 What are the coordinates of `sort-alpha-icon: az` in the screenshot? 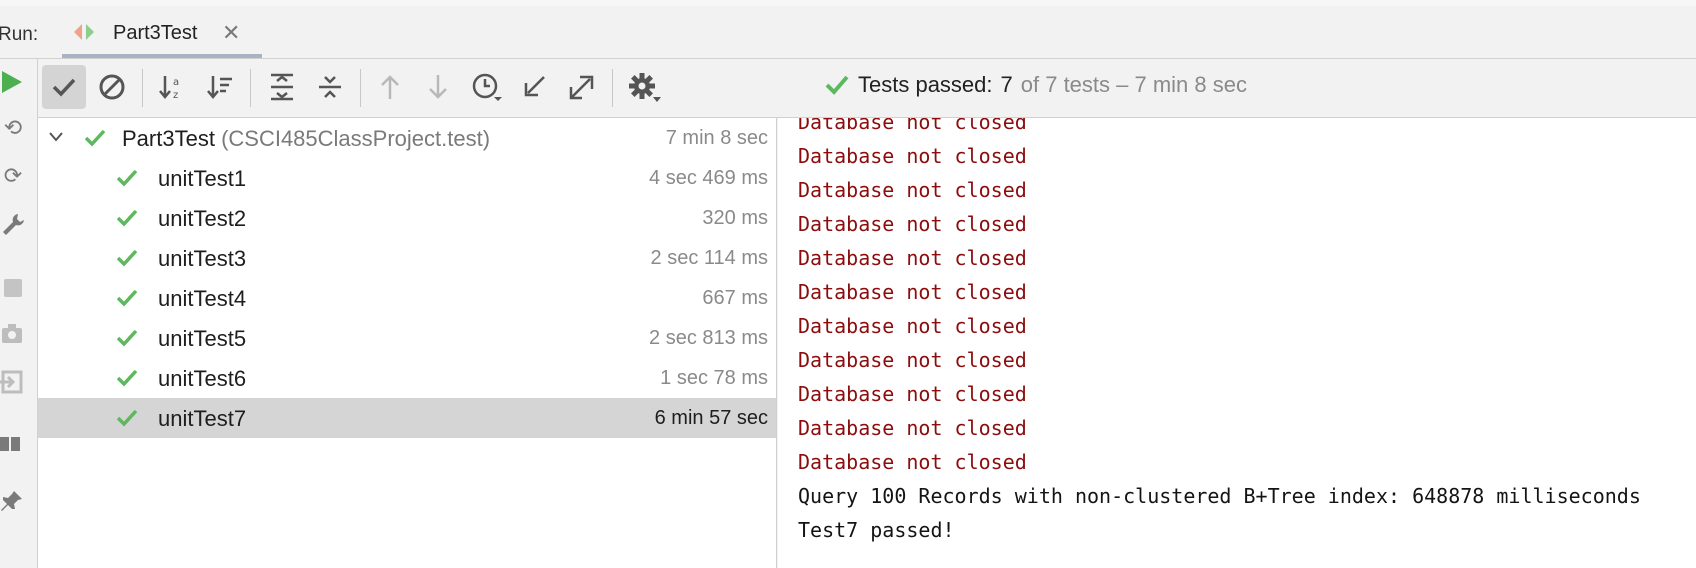 It's located at (169, 88).